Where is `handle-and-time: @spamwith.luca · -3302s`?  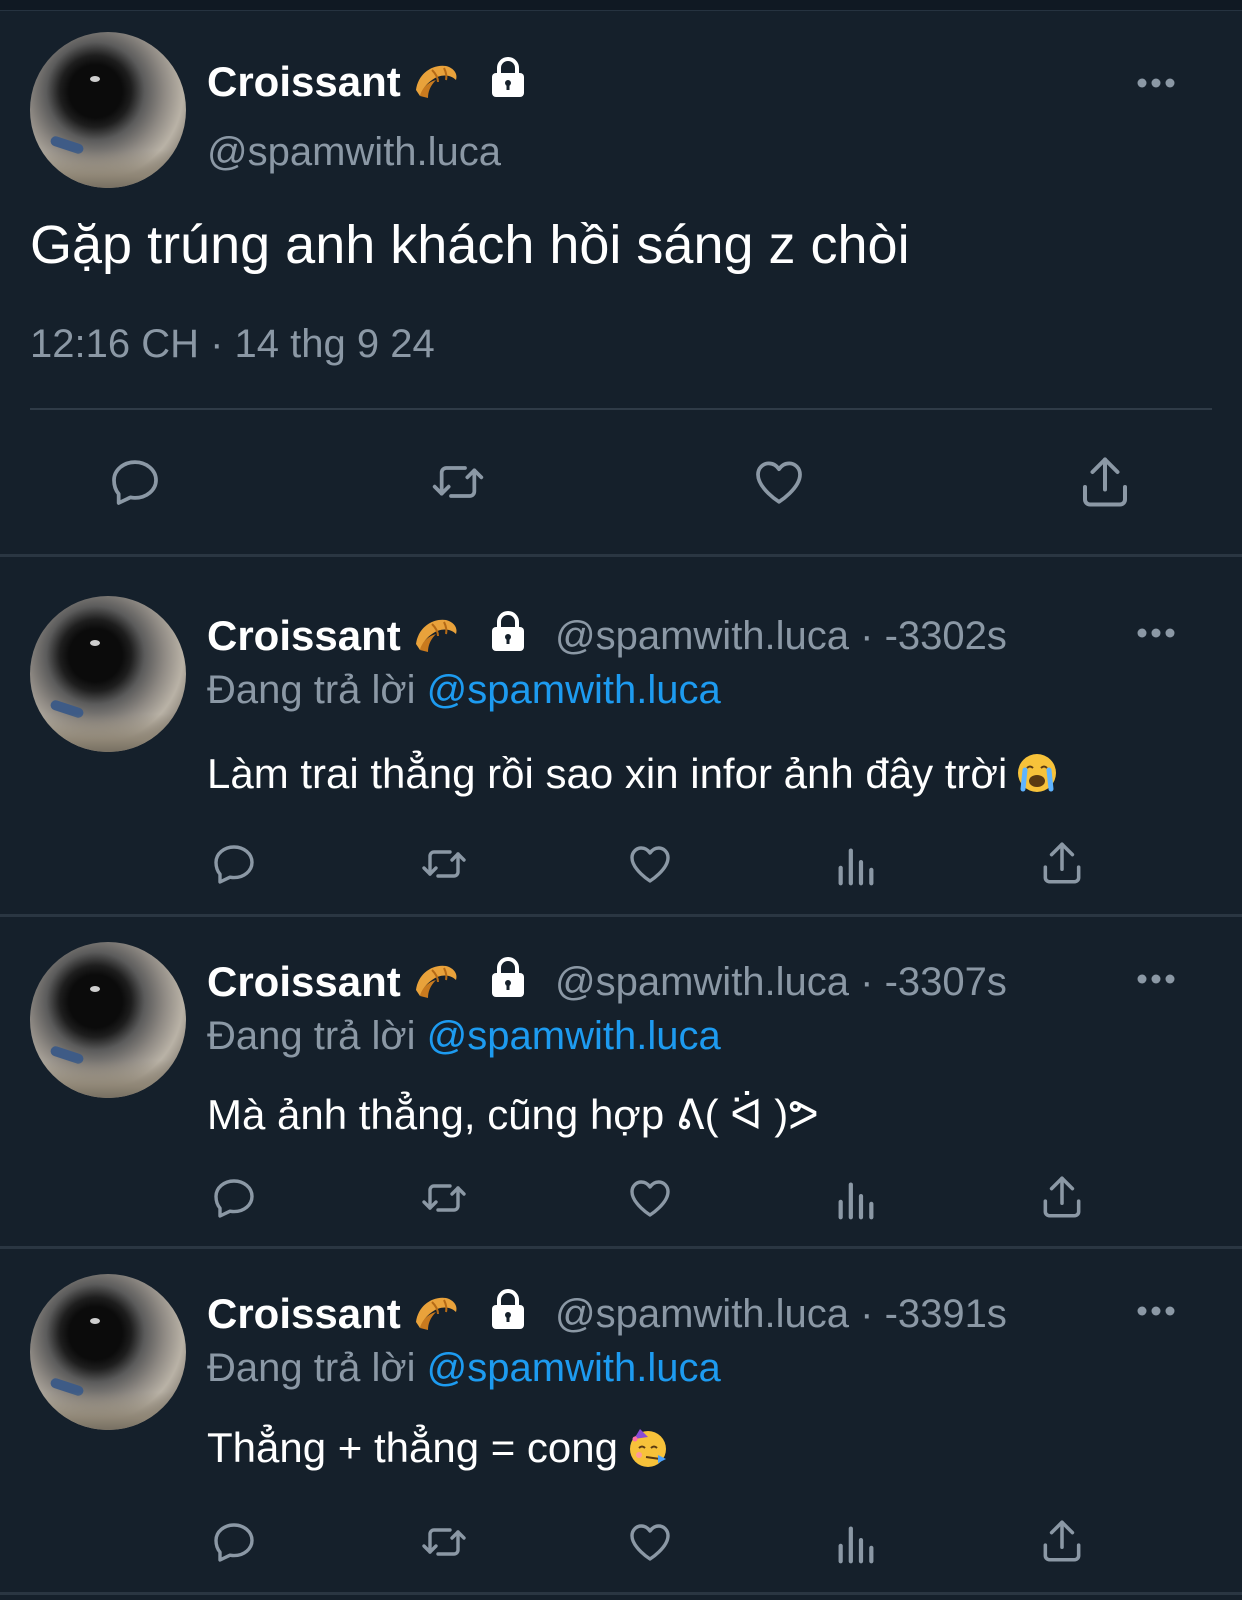 handle-and-time: @spamwith.luca · -3302s is located at coordinates (781, 636).